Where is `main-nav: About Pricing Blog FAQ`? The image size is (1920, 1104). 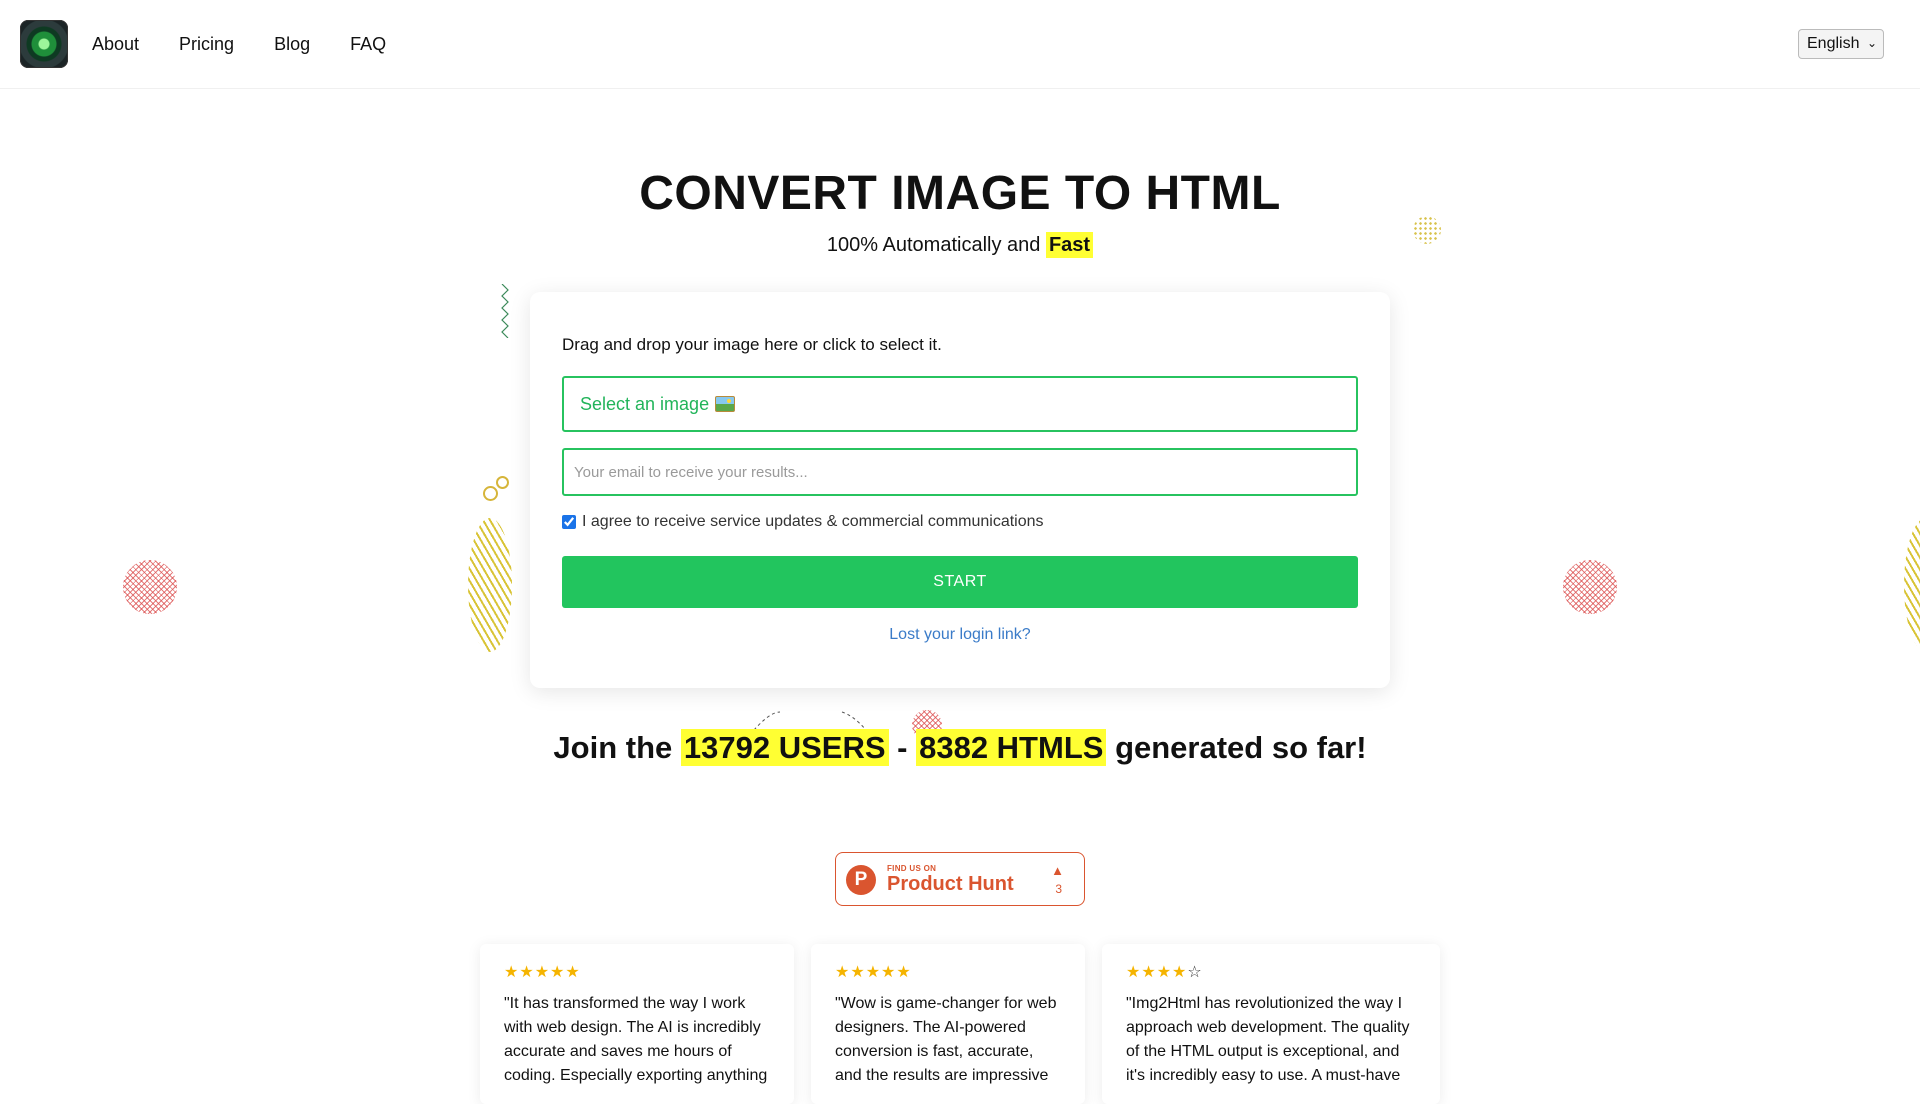
main-nav: About Pricing Blog FAQ is located at coordinates (239, 44).